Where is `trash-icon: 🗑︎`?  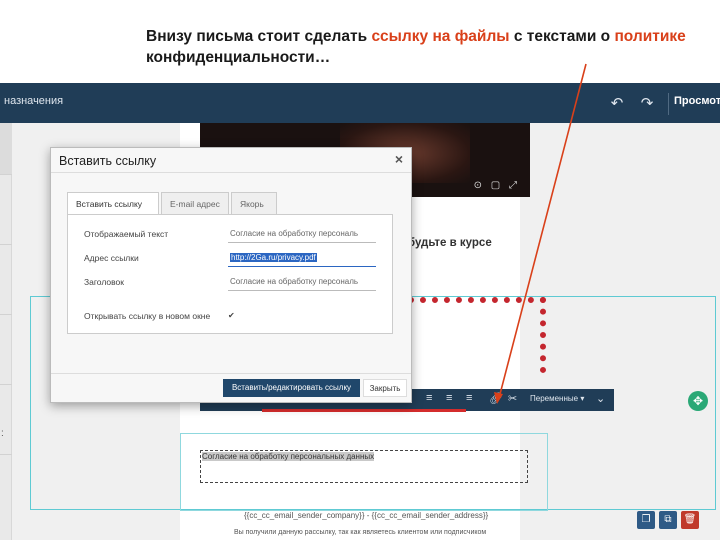 trash-icon: 🗑︎ is located at coordinates (690, 520).